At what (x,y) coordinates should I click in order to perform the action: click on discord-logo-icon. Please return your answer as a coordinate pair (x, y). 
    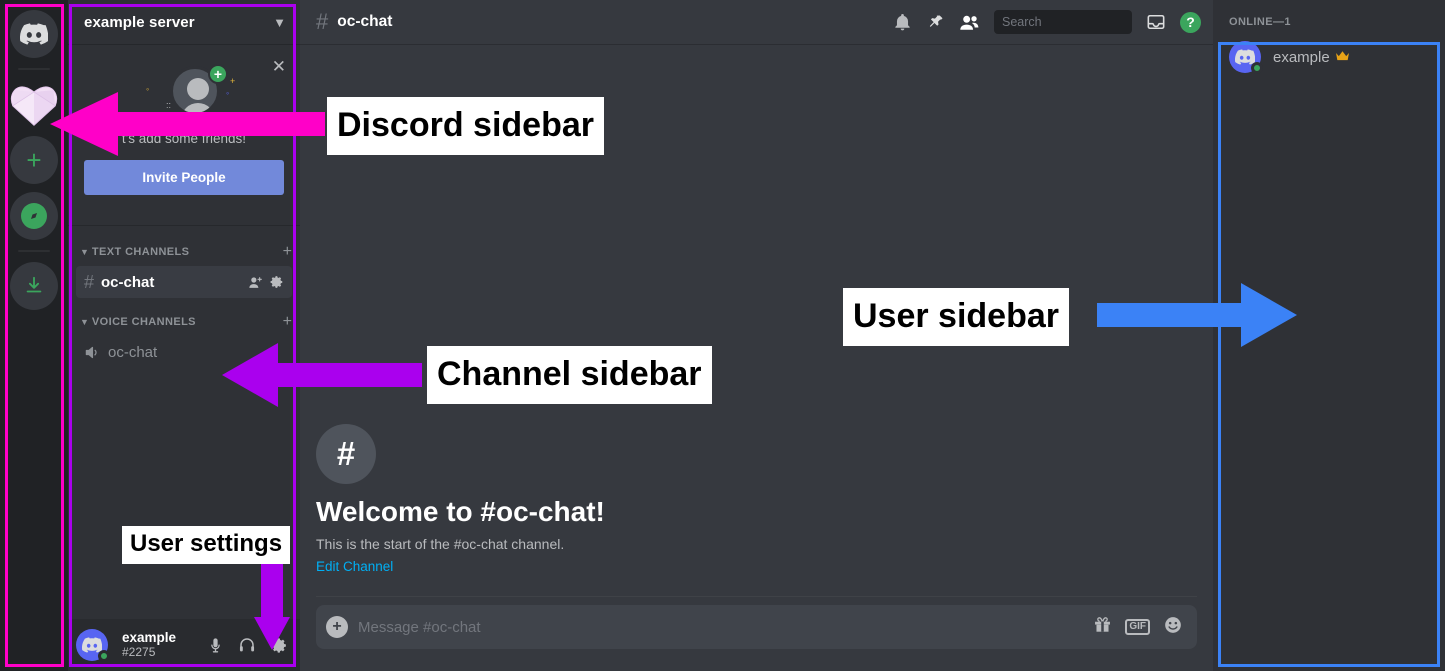
    Looking at the image, I should click on (34, 34).